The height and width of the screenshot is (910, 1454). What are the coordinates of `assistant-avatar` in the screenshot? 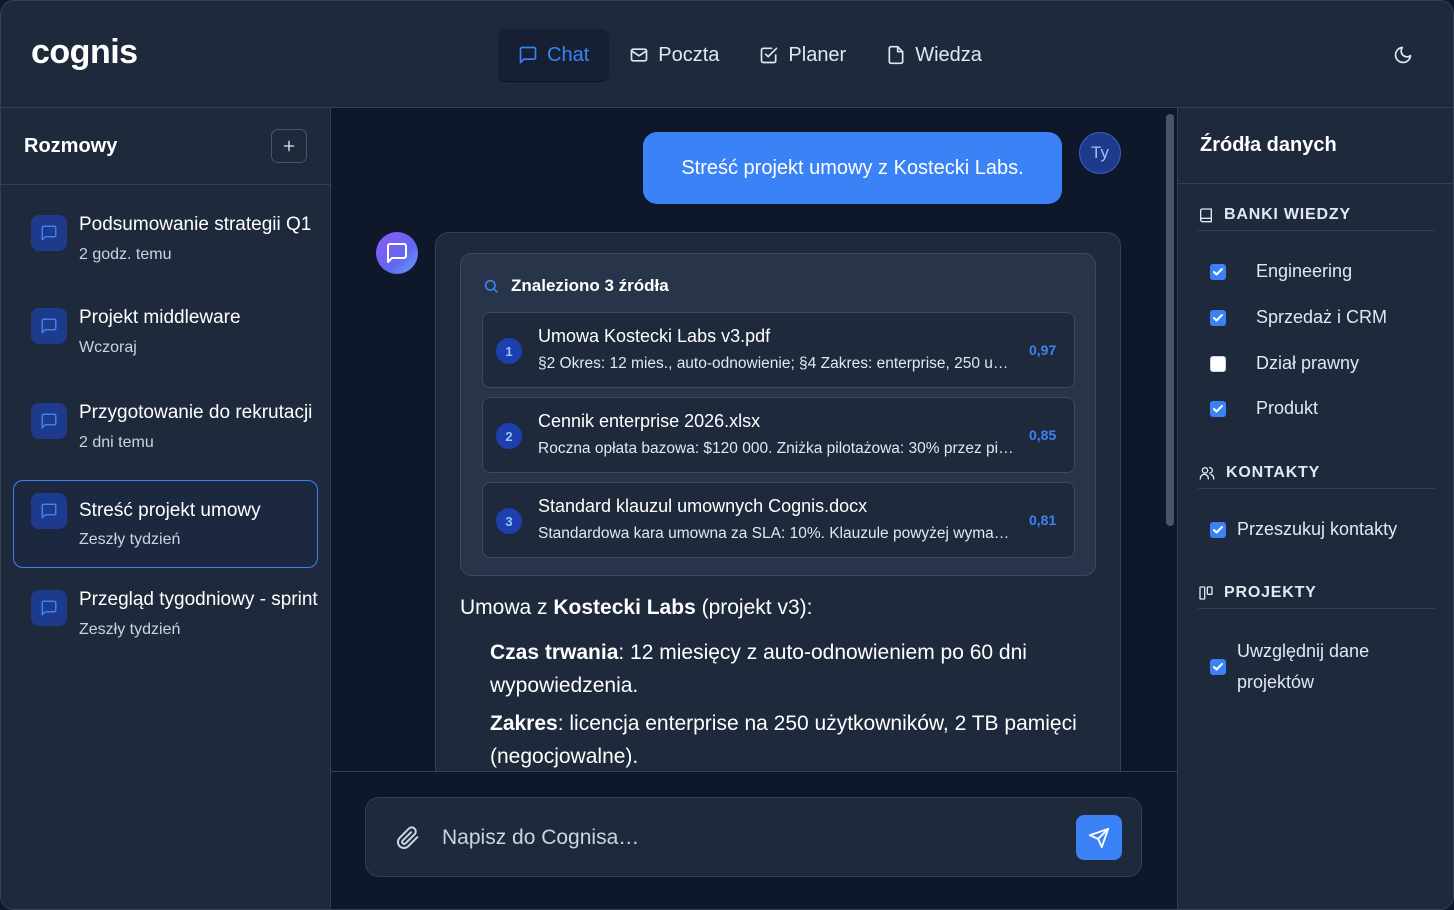 It's located at (397, 253).